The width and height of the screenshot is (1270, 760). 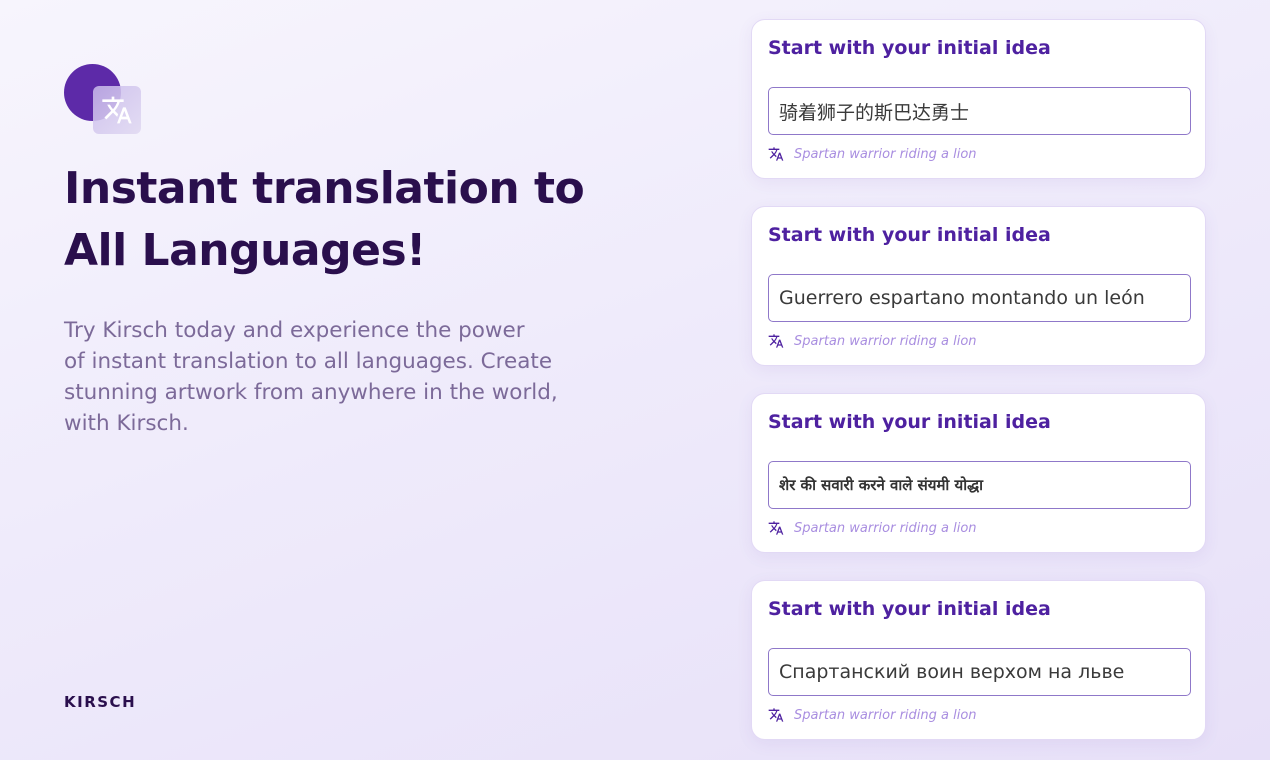 I want to click on brand-logo: KIRSCH, so click(x=100, y=702).